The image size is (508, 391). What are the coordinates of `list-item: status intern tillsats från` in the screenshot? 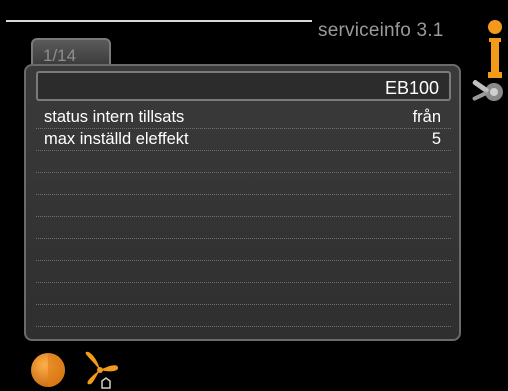 It's located at (243, 118).